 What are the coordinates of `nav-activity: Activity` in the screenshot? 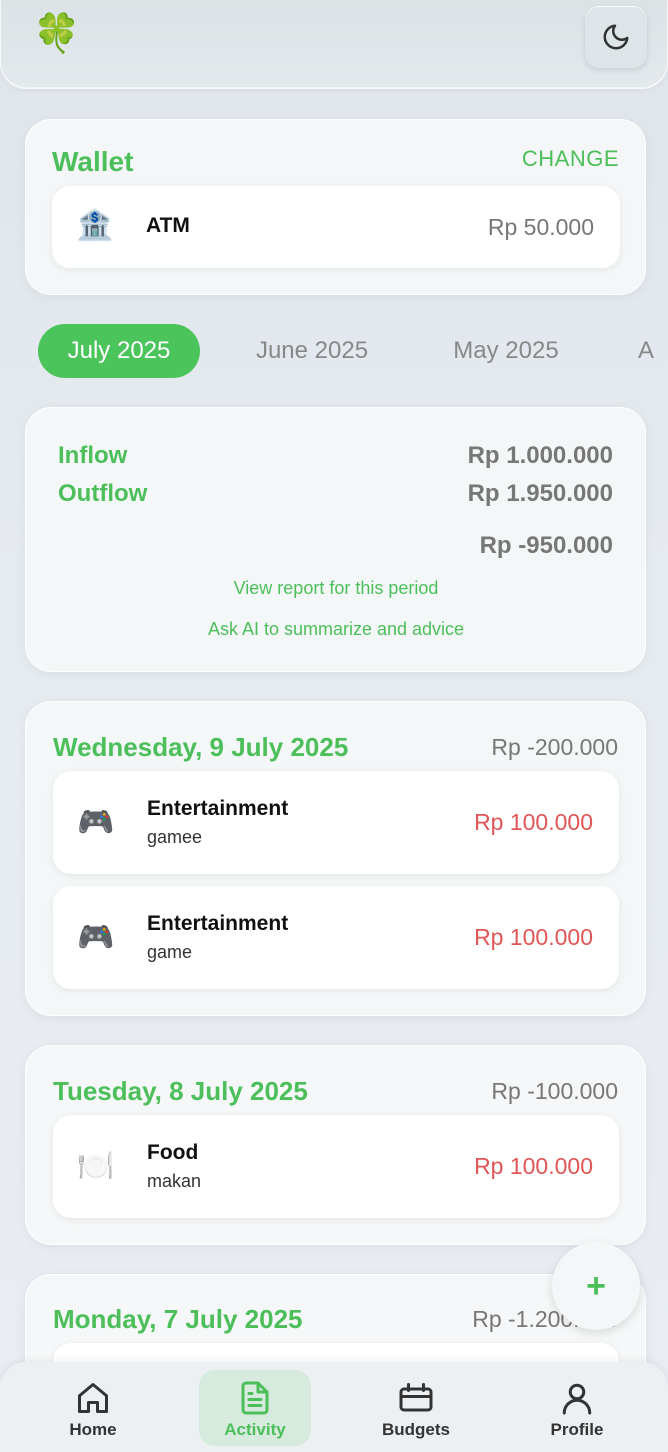 It's located at (255, 1408).